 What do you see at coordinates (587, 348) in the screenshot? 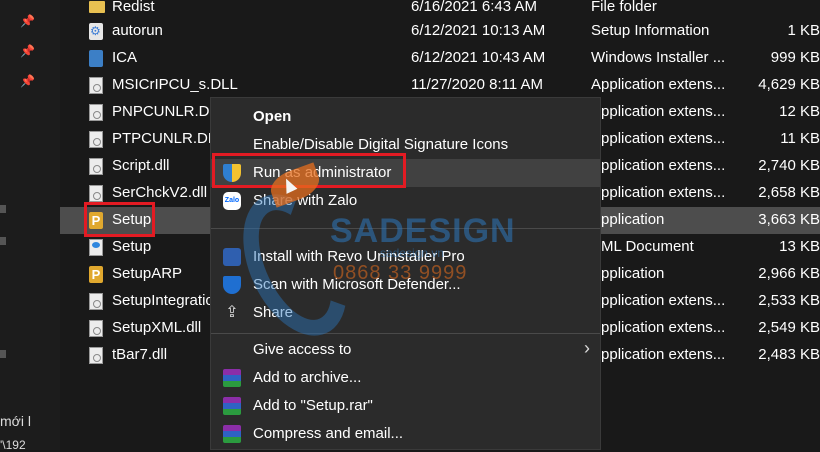
I see `chevron-right-icon: ›` at bounding box center [587, 348].